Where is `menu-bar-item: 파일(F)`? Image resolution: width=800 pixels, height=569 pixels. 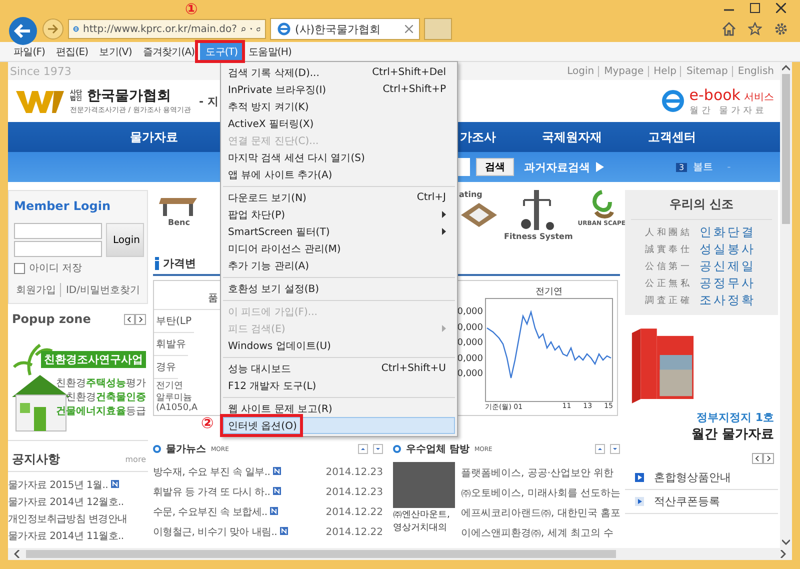
menu-bar-item: 파일(F) is located at coordinates (29, 51).